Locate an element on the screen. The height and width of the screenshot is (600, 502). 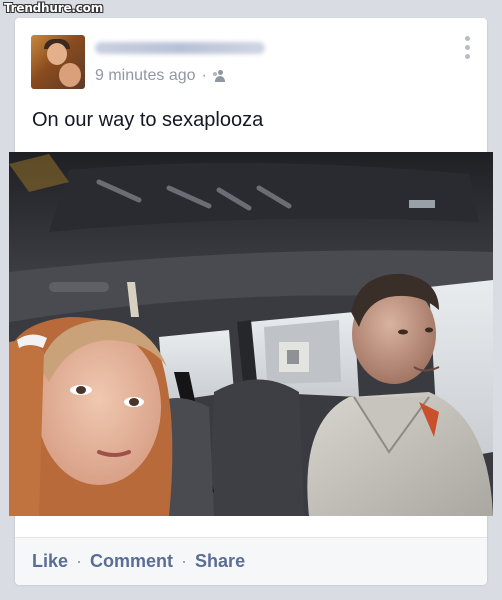
action-links: Like · Comment · Share is located at coordinates (138, 561).